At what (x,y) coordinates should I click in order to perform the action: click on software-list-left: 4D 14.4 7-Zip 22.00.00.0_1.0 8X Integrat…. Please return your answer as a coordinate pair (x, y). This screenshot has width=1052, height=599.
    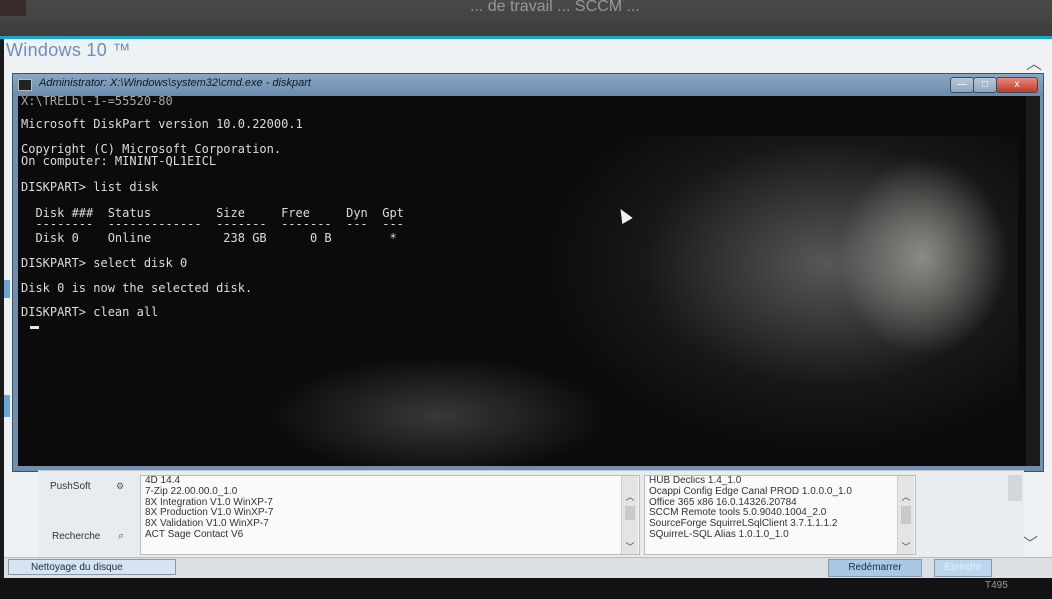
    Looking at the image, I should click on (390, 515).